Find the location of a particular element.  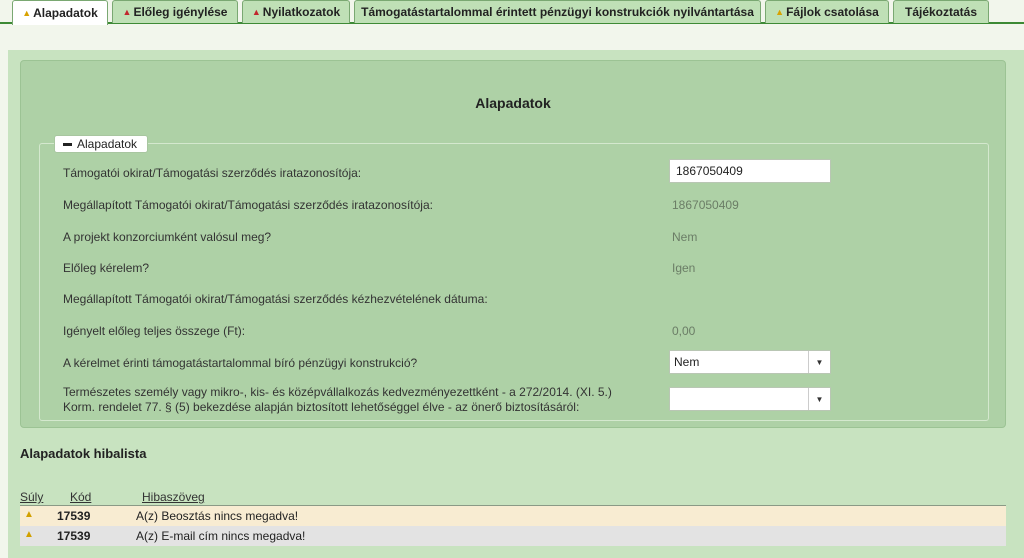

osszeg-label: Igényelt előleg teljes összege (Ft): is located at coordinates (154, 331).